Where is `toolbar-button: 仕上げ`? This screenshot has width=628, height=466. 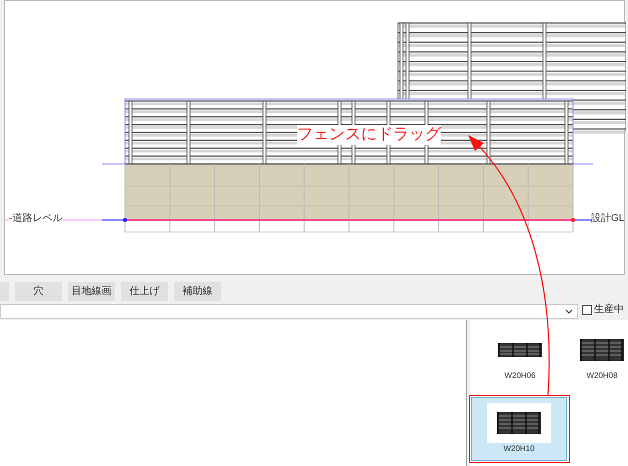
toolbar-button: 仕上げ is located at coordinates (144, 291).